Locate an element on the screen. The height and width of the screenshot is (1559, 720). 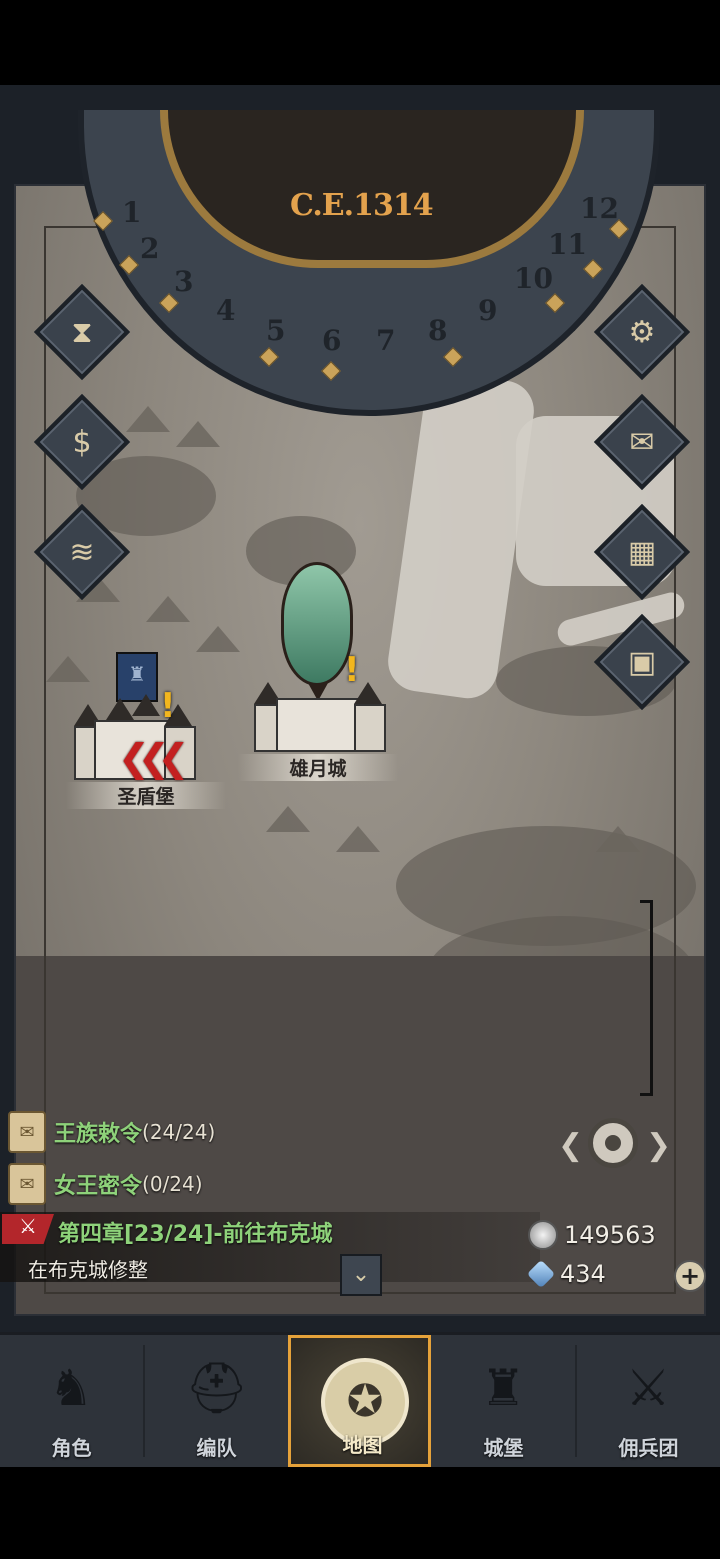
map-river is located at coordinates (461, 536).